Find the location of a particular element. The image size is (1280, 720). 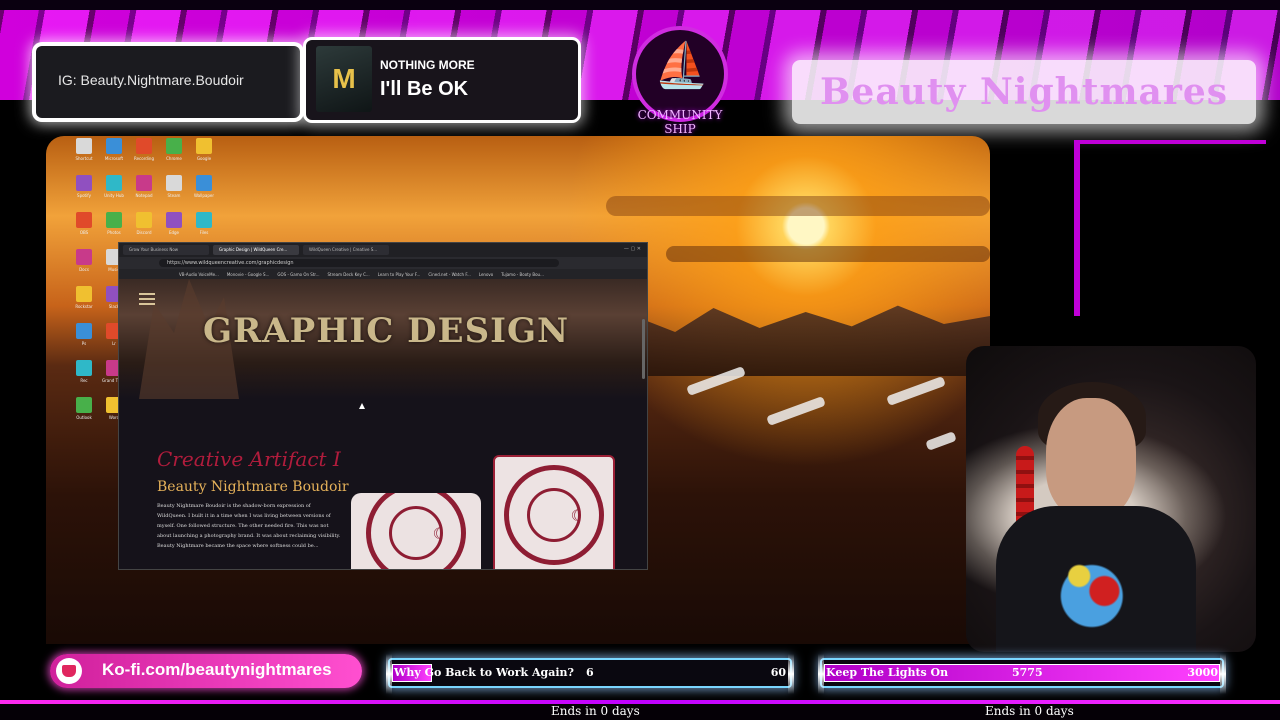

desktop-shortcut-label: Shortcut is located at coordinates (84, 158).